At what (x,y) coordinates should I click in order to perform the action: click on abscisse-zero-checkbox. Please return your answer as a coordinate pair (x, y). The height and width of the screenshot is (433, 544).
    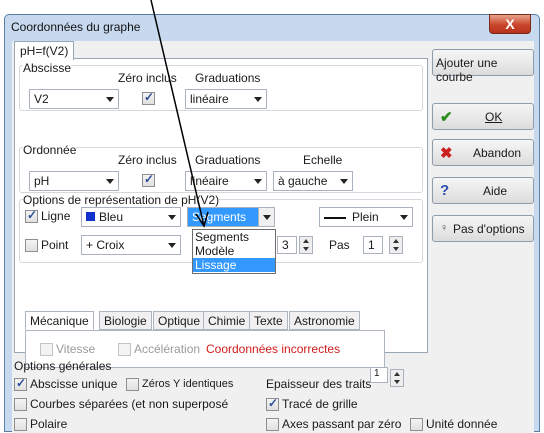
    Looking at the image, I should click on (148, 97).